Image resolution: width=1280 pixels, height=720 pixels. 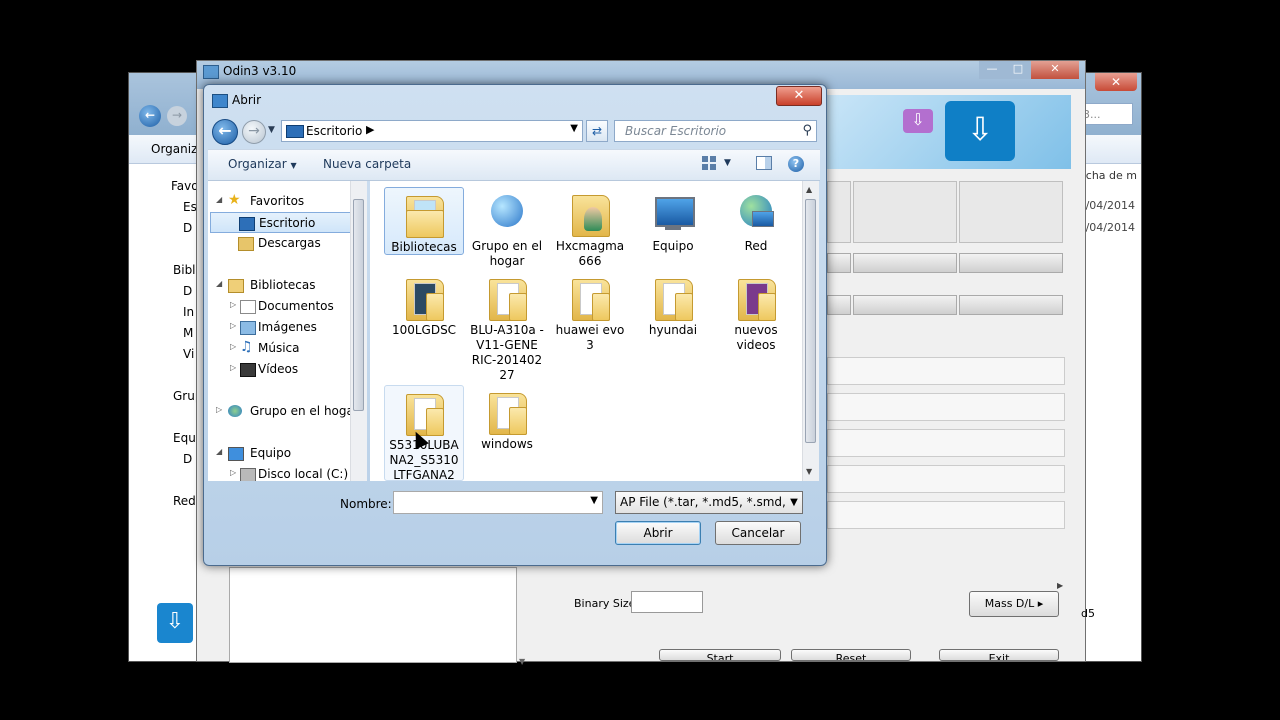 What do you see at coordinates (758, 533) in the screenshot?
I see `cancel-button: Cancelar` at bounding box center [758, 533].